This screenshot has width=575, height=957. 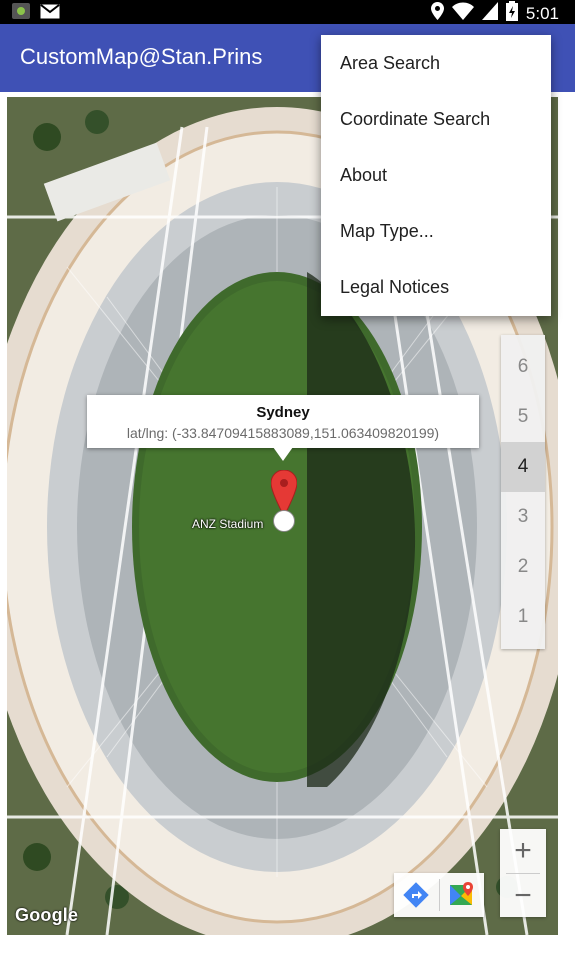 What do you see at coordinates (523, 367) in the screenshot?
I see `level-6-button: 6` at bounding box center [523, 367].